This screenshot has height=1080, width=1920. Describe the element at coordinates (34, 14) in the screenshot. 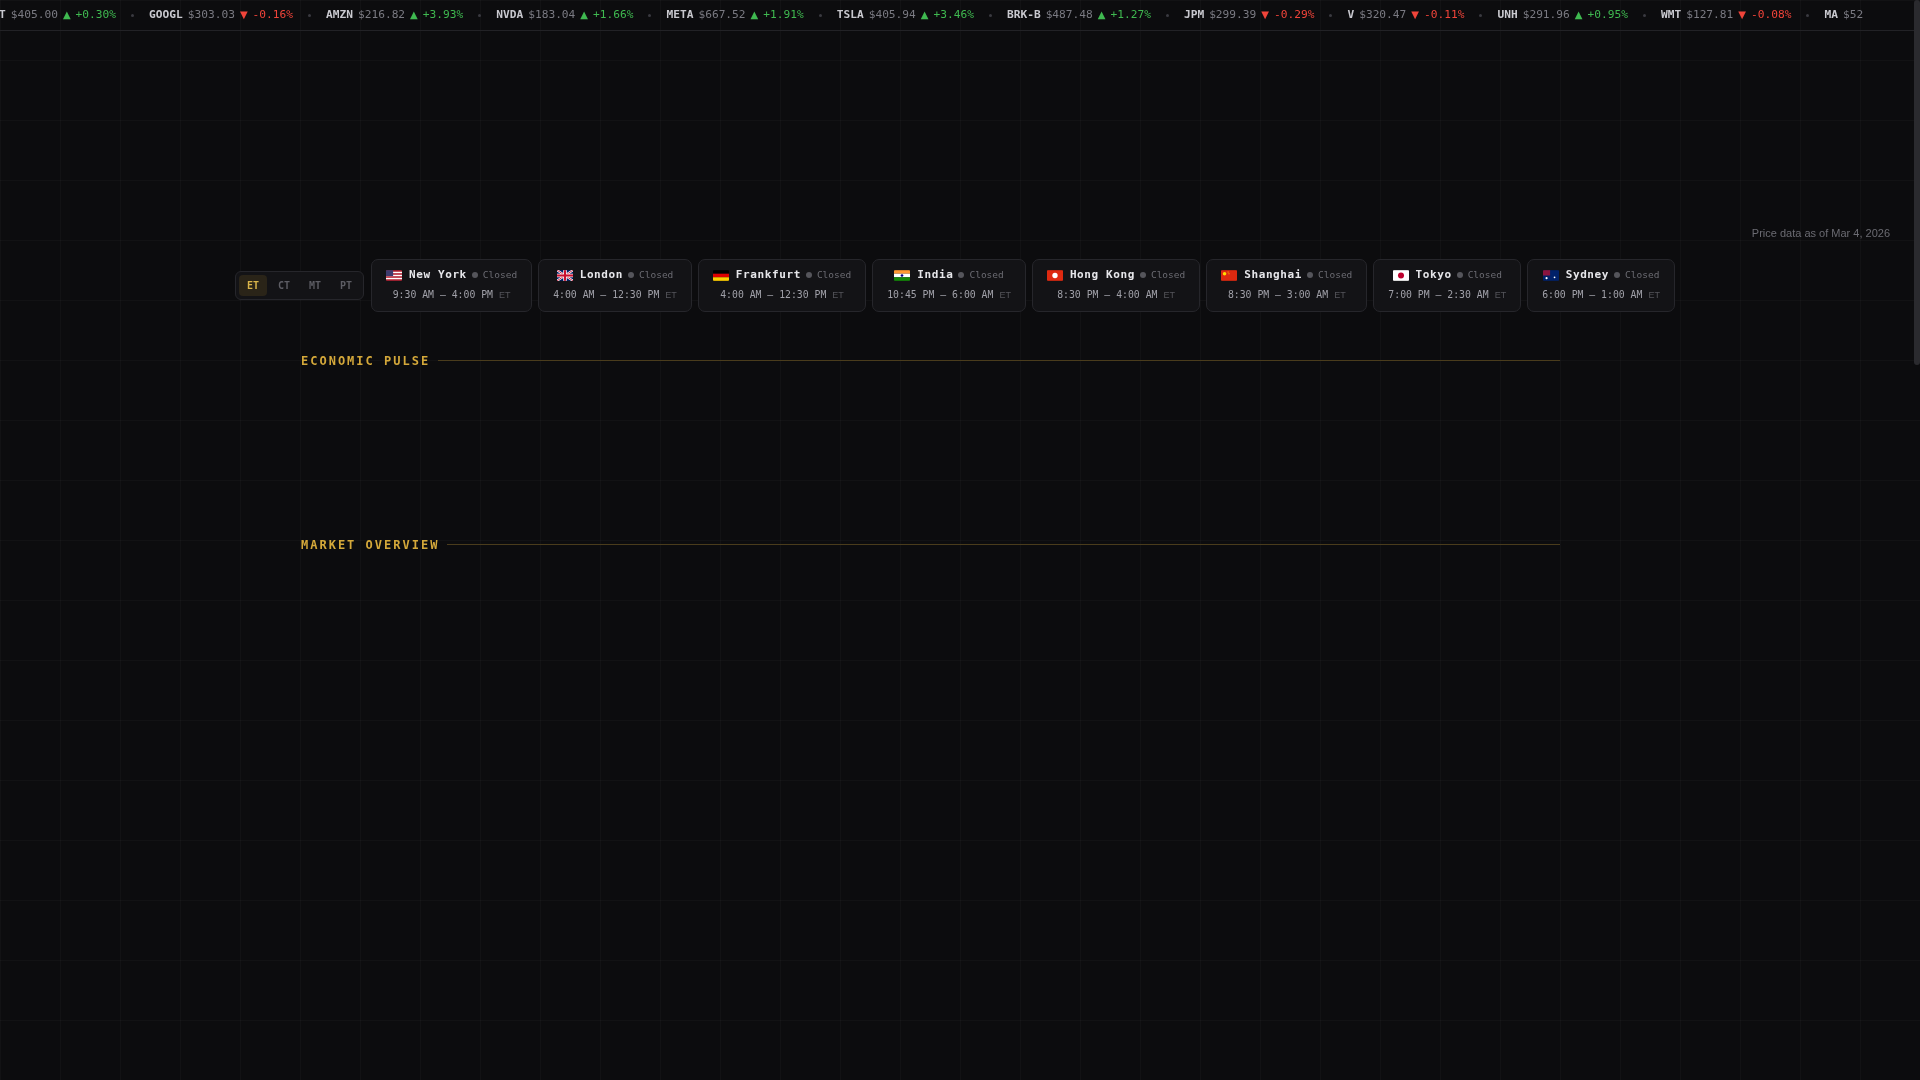

I see `ticker-price: $405.00` at that location.